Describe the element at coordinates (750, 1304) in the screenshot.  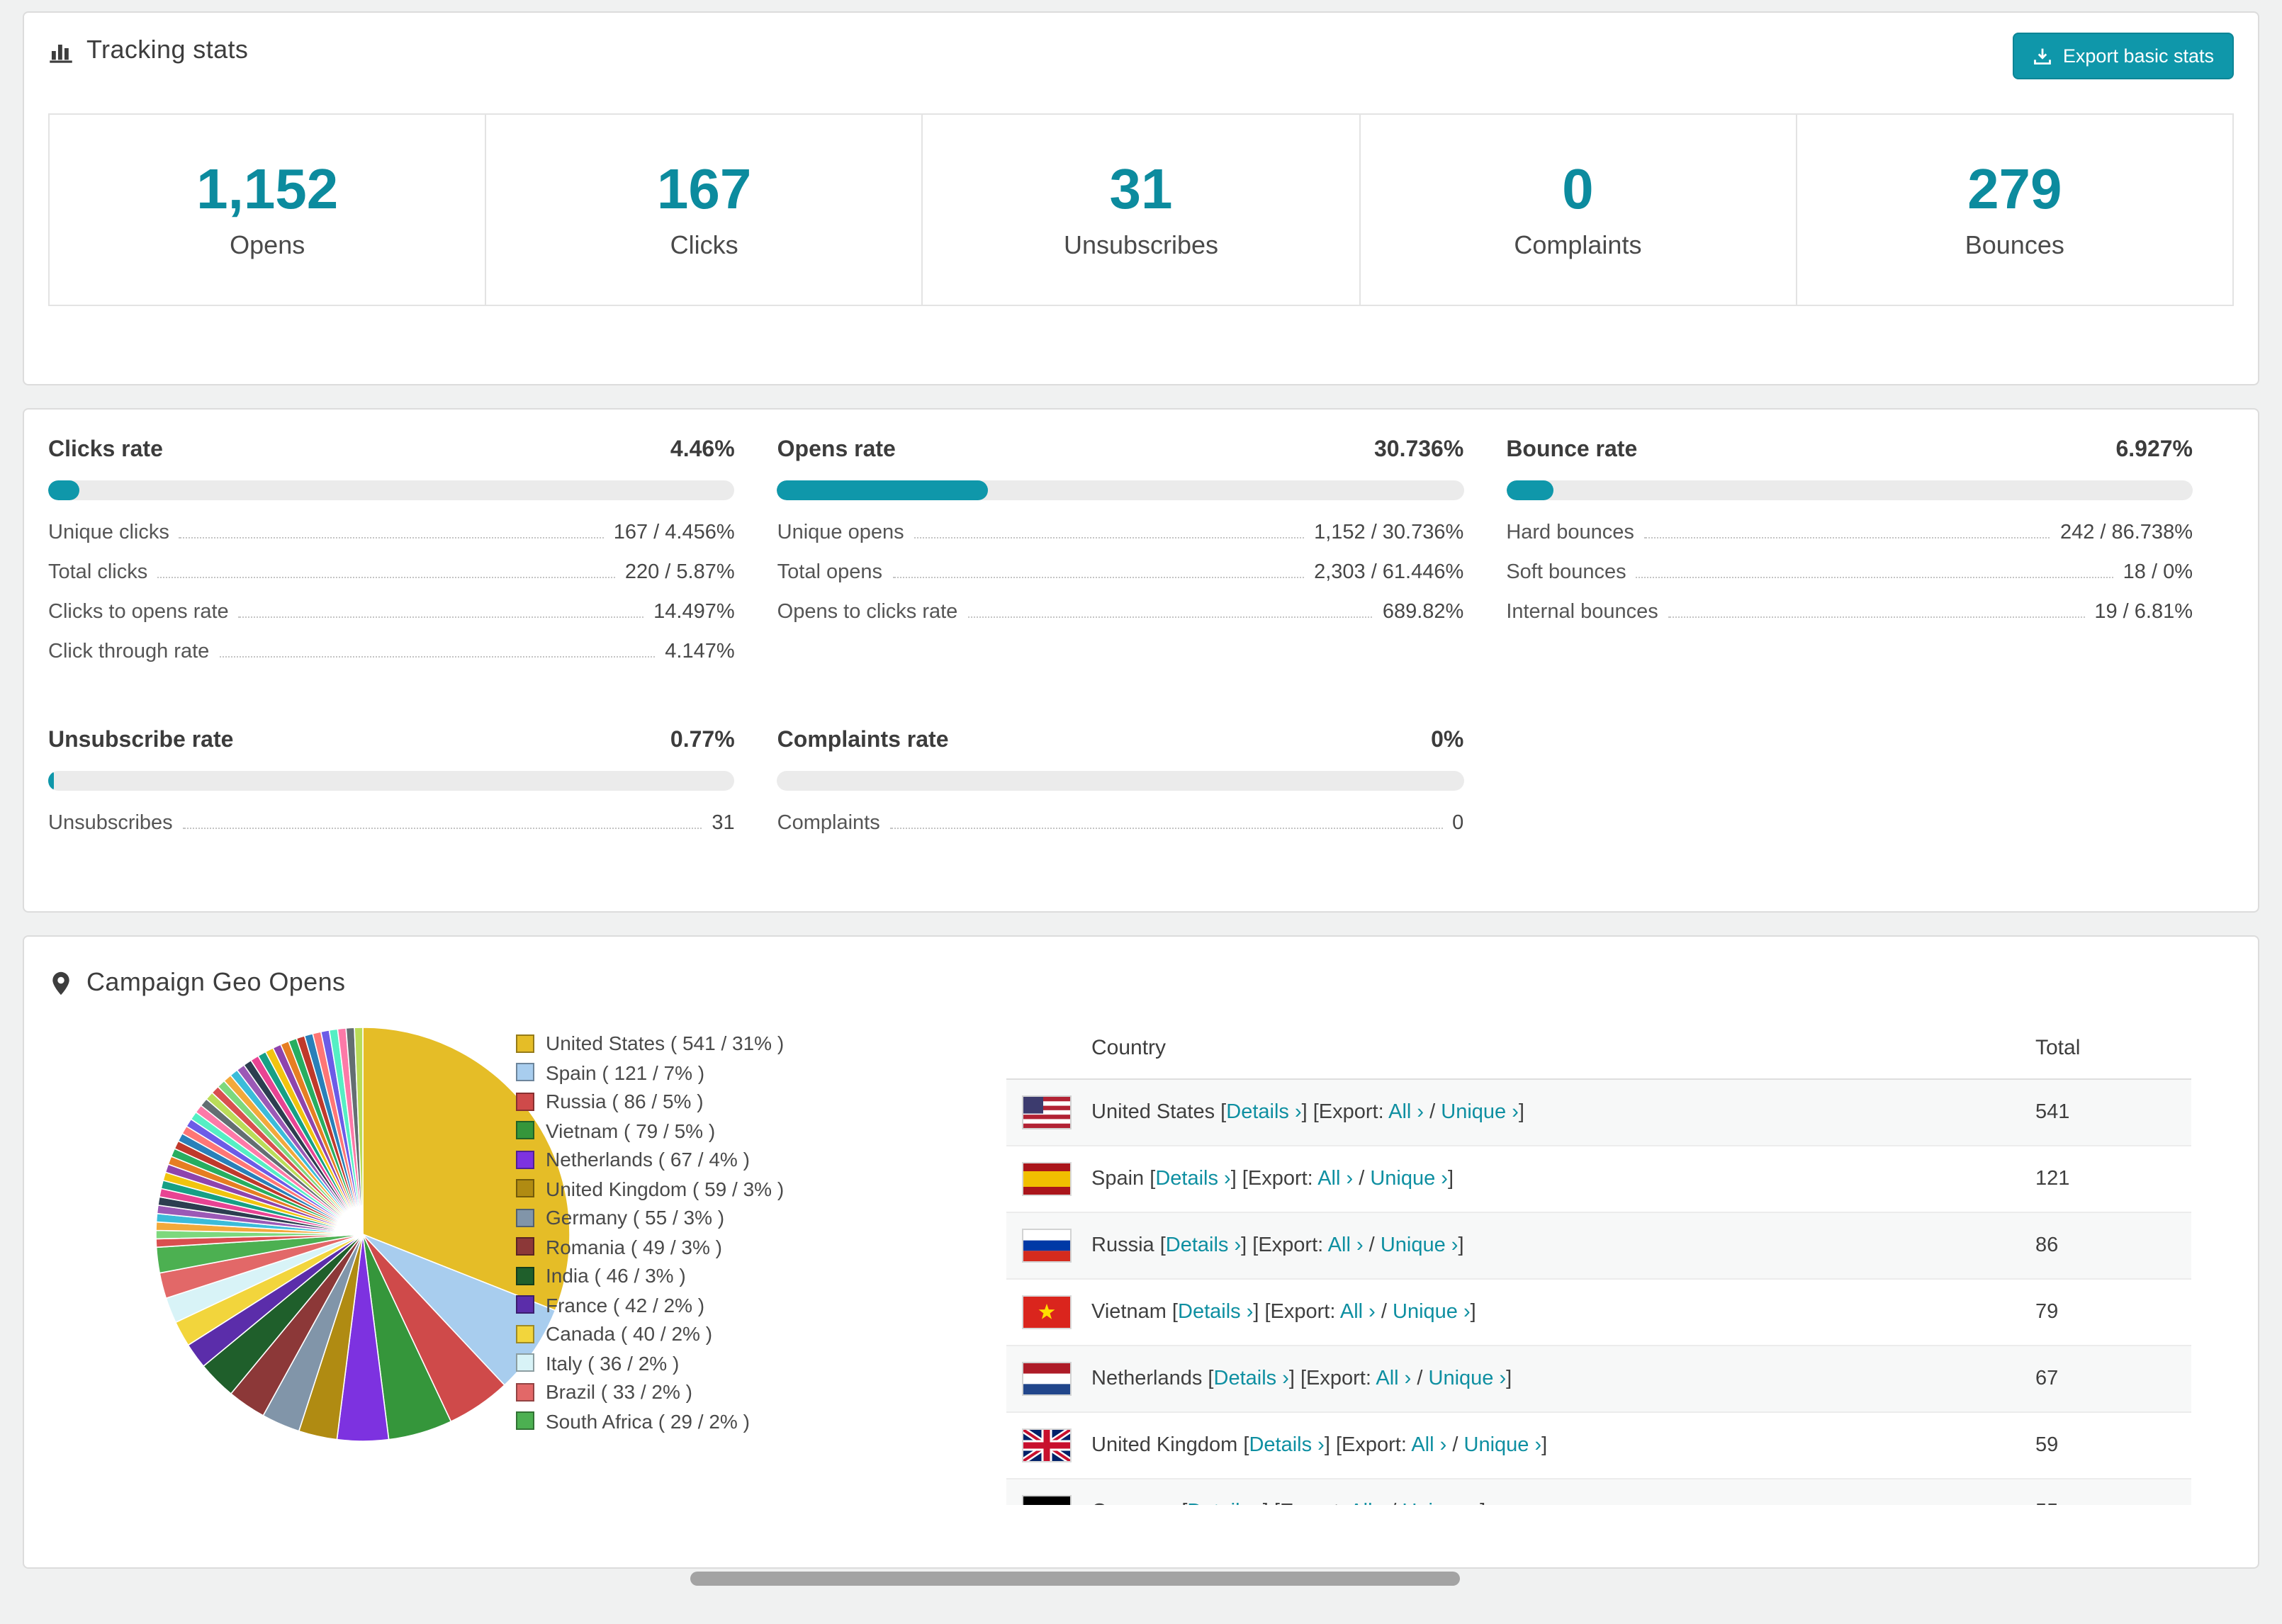
I see `legend-item: France ( 42 / 2% )` at that location.